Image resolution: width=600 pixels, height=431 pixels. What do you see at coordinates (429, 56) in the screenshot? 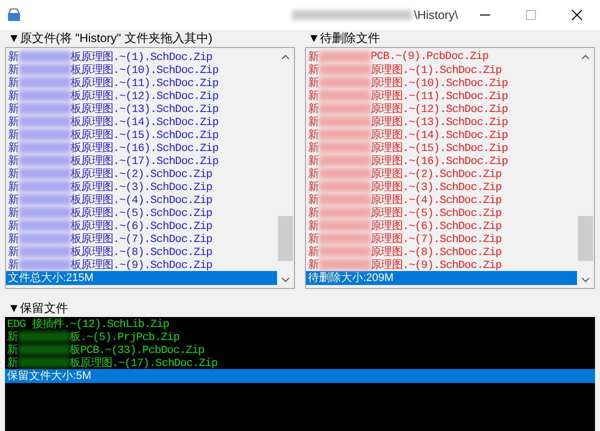
I see `file-name: PCB.~(9).PcbDoc.Zip` at bounding box center [429, 56].